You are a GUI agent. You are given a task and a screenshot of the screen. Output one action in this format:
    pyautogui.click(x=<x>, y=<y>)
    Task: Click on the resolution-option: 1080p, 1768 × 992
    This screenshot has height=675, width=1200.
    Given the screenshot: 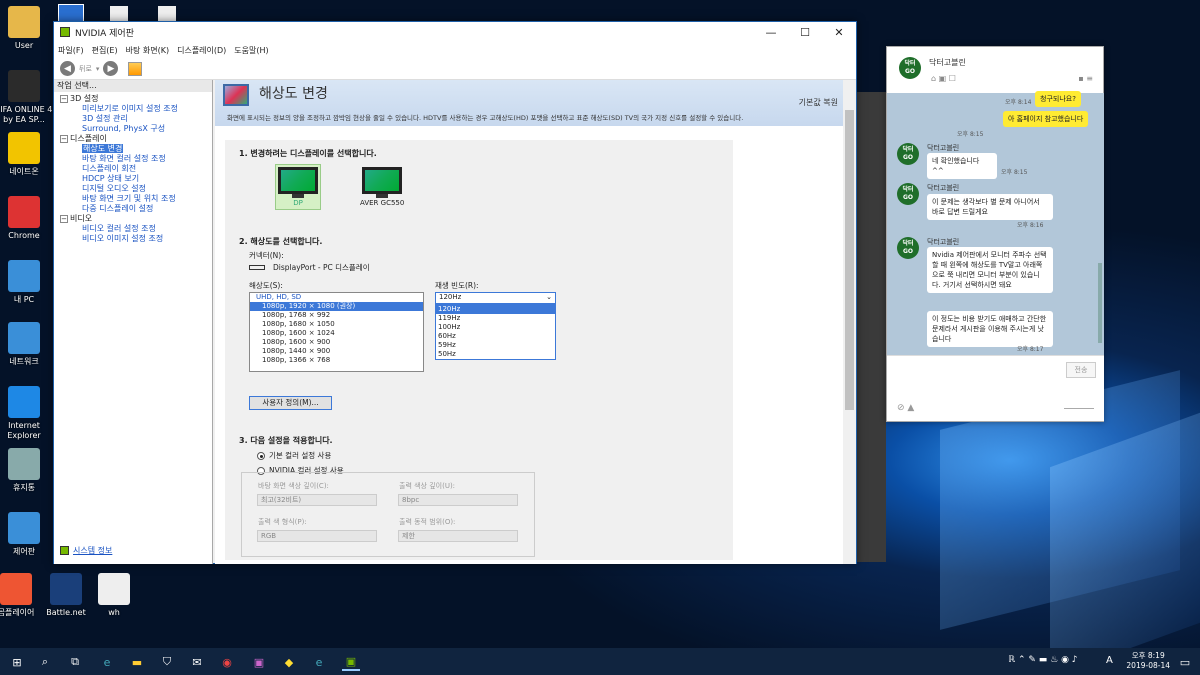 What is the action you would take?
    pyautogui.click(x=336, y=315)
    